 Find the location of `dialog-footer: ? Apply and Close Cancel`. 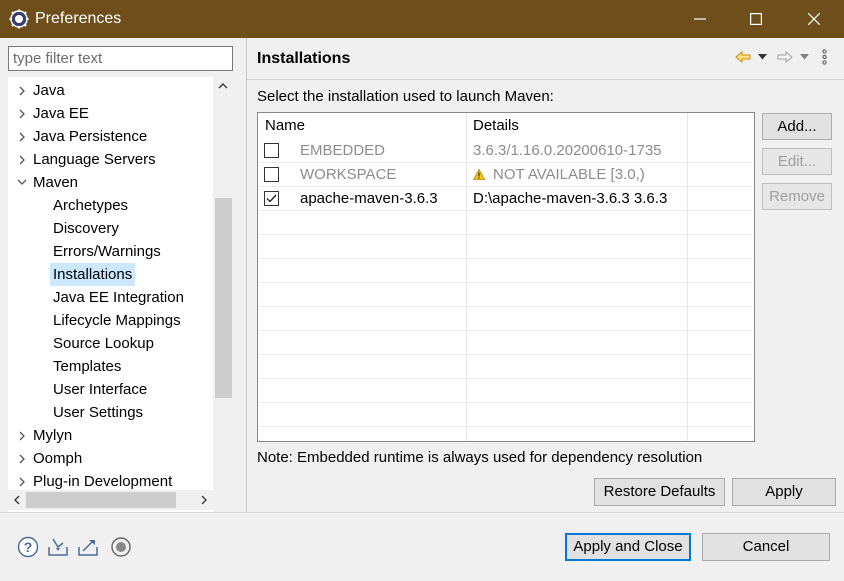

dialog-footer: ? Apply and Close Cancel is located at coordinates (422, 547).